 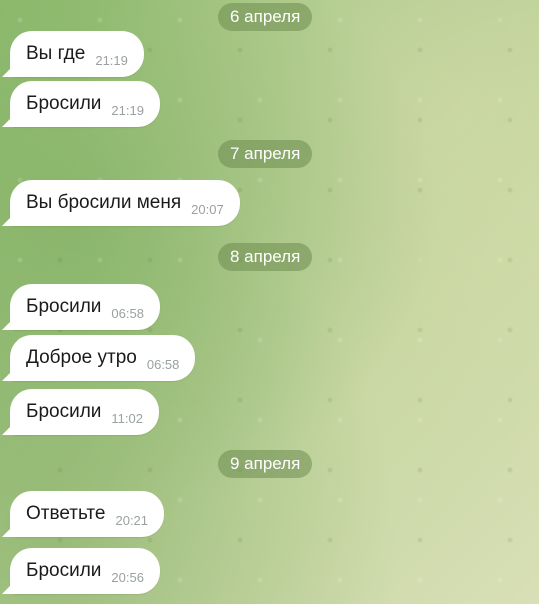 What do you see at coordinates (132, 520) in the screenshot?
I see `message-time: 20:21` at bounding box center [132, 520].